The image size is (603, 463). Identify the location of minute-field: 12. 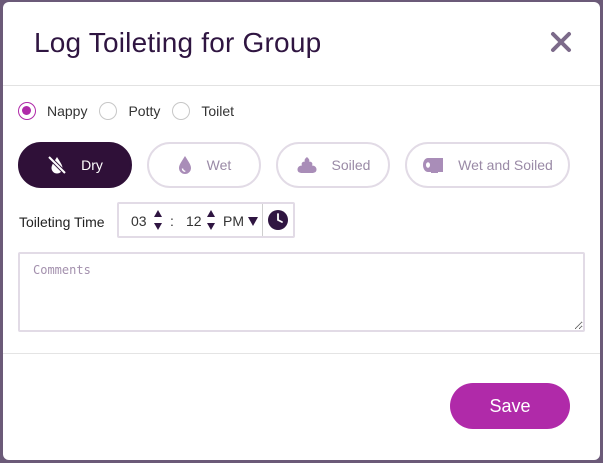
(194, 221).